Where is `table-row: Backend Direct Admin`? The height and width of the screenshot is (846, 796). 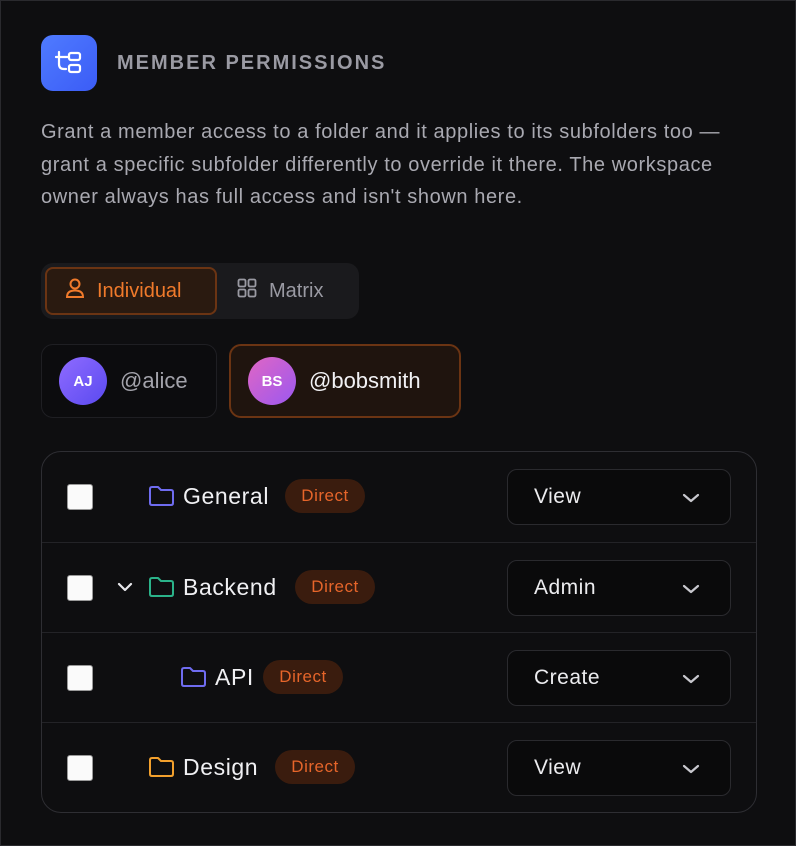 table-row: Backend Direct Admin is located at coordinates (399, 587).